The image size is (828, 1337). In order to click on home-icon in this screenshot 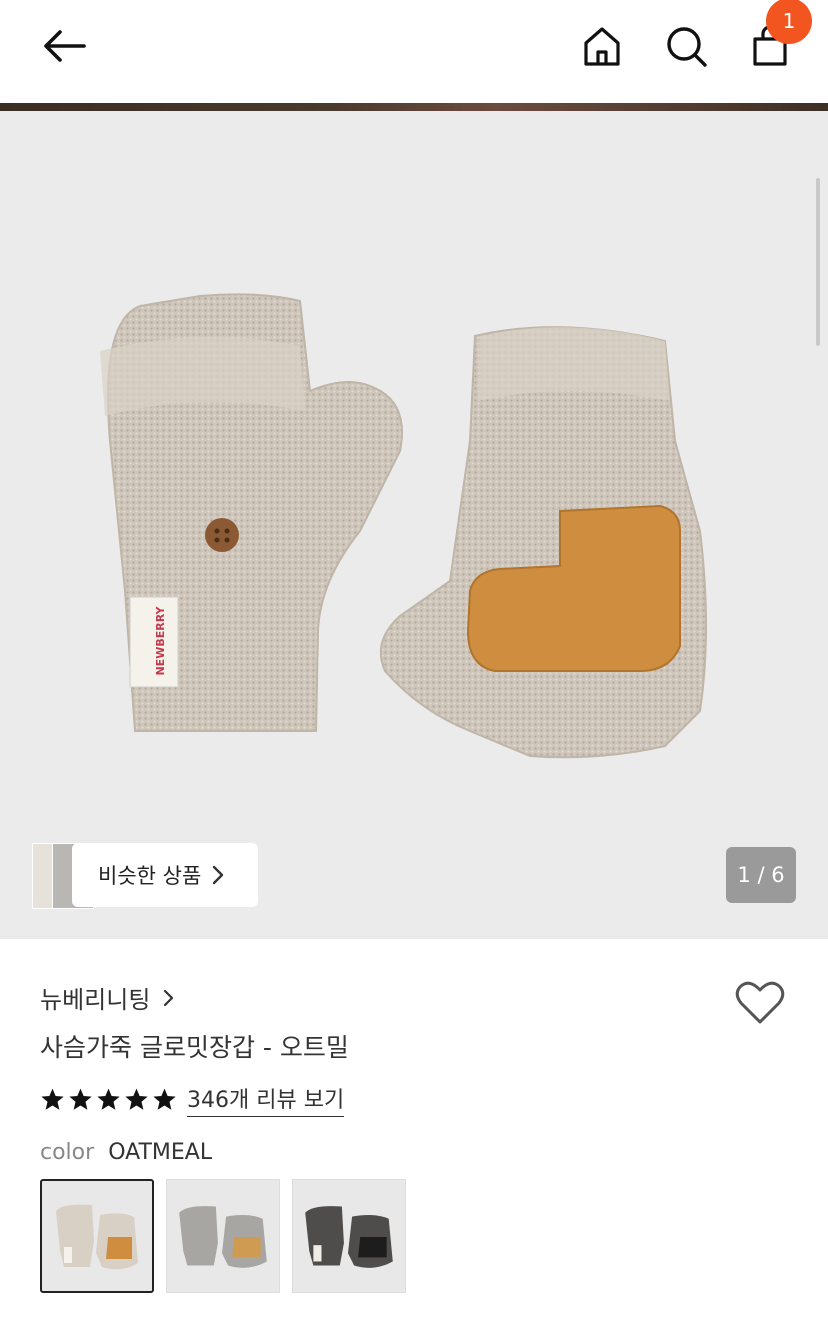, I will do `click(602, 46)`.